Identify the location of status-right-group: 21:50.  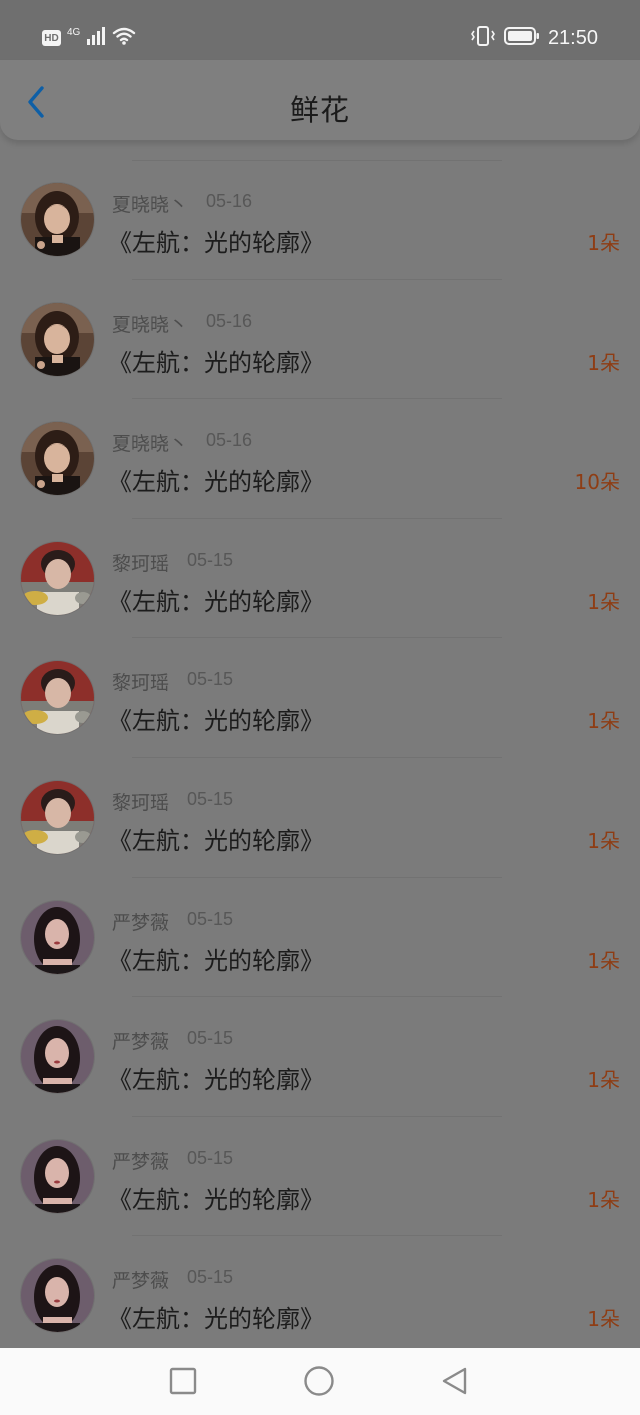
(534, 38).